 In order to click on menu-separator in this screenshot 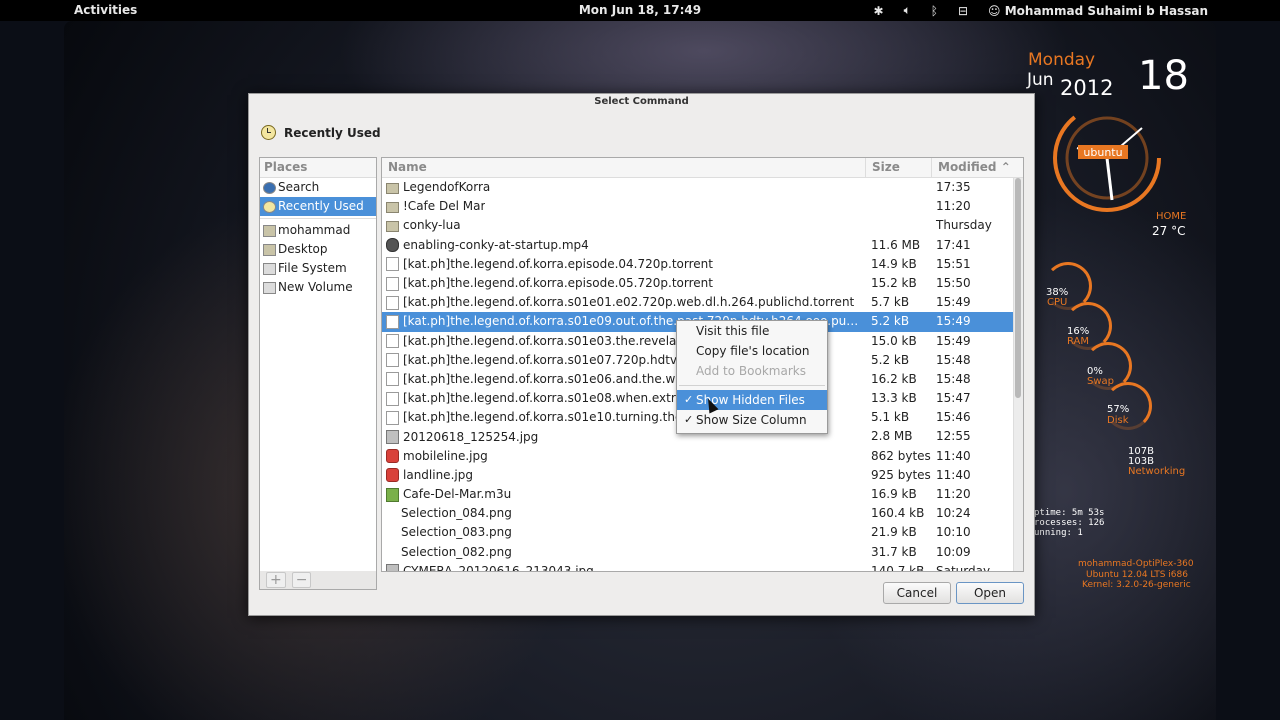, I will do `click(752, 385)`.